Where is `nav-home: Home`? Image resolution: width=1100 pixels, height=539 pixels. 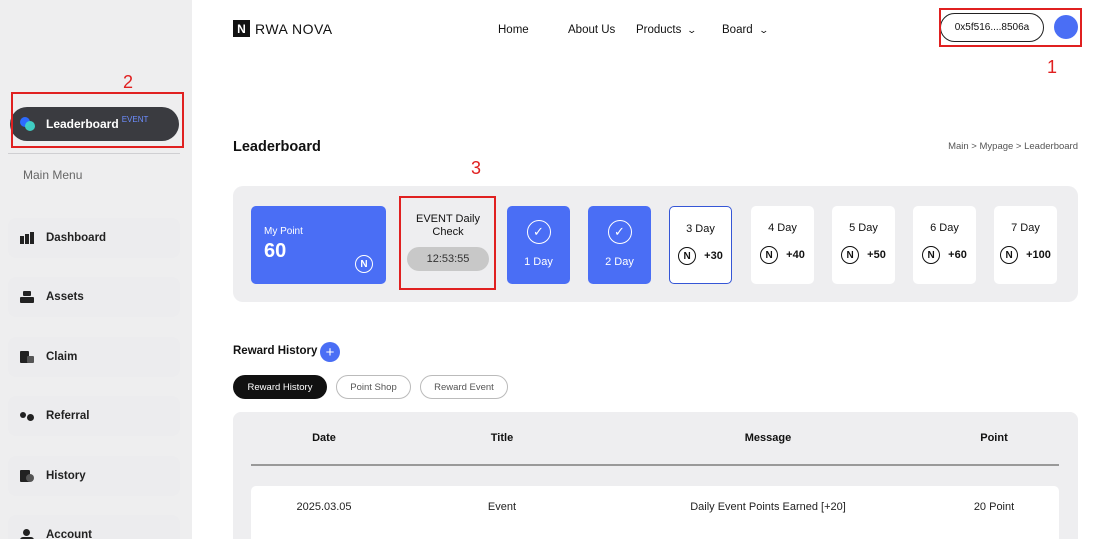
nav-home: Home is located at coordinates (513, 30).